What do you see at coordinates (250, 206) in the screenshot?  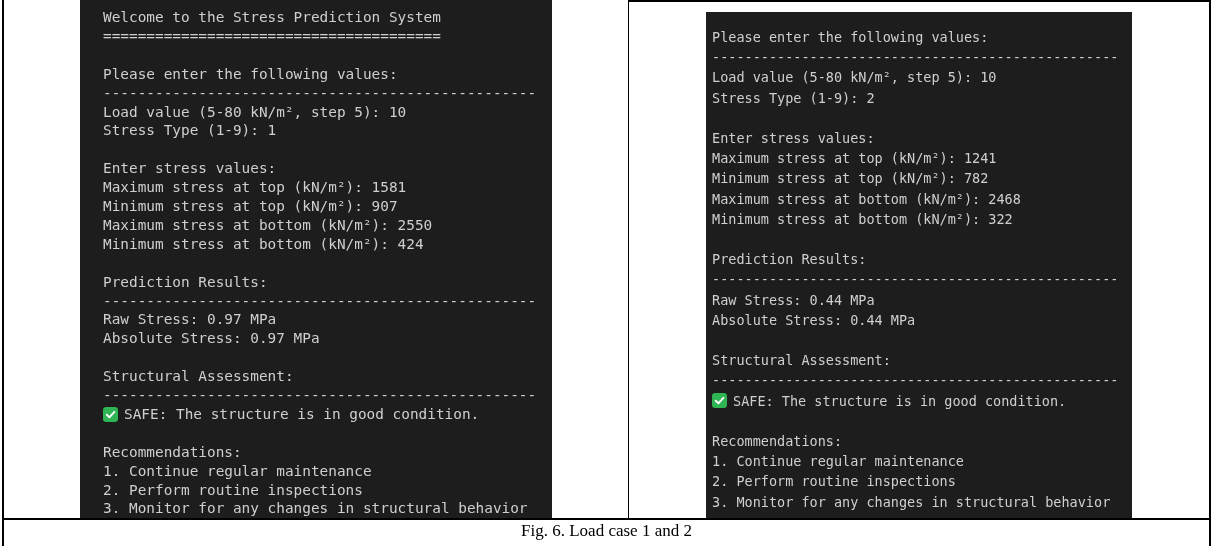 I see `terminal-line: Minimum stress at top (kN/m²): 907` at bounding box center [250, 206].